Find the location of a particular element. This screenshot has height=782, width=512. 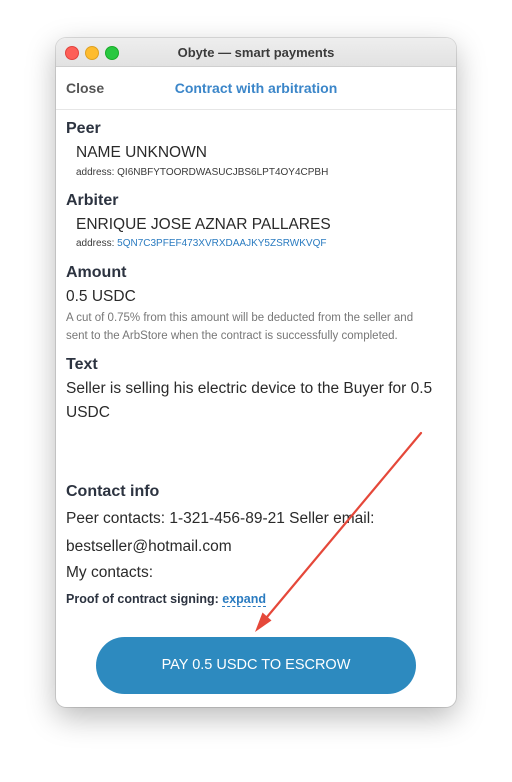

expand-link: expand is located at coordinates (244, 599).